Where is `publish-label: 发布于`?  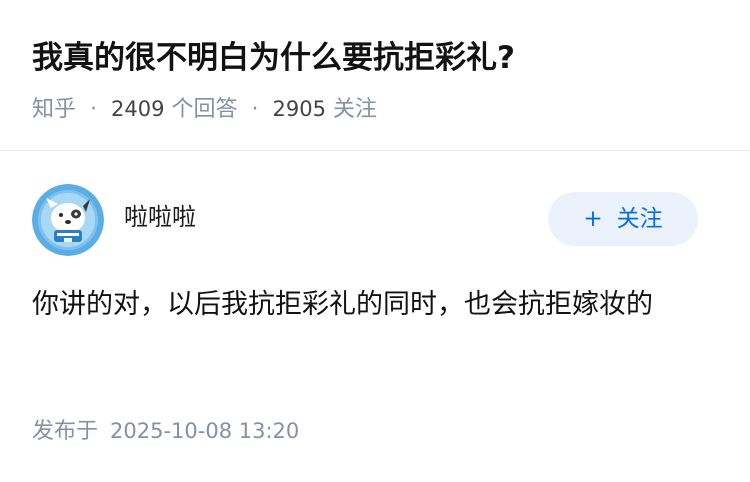
publish-label: 发布于 is located at coordinates (65, 431).